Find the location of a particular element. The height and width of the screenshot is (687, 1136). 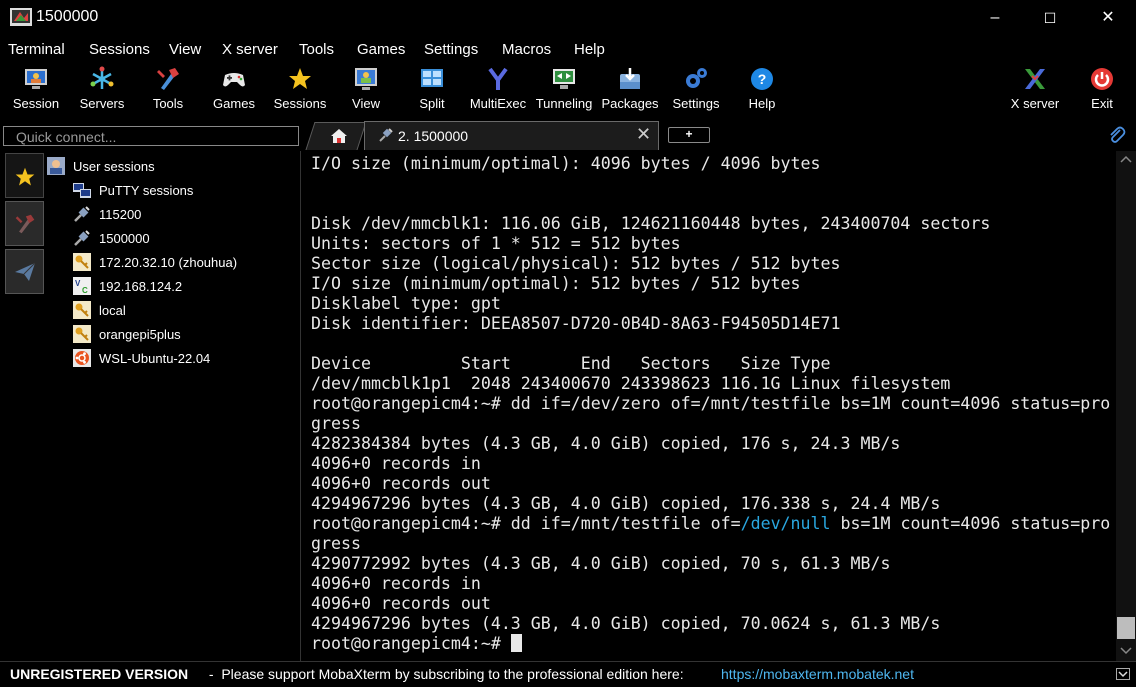

maximize-icon: ☐ is located at coordinates (1050, 18).